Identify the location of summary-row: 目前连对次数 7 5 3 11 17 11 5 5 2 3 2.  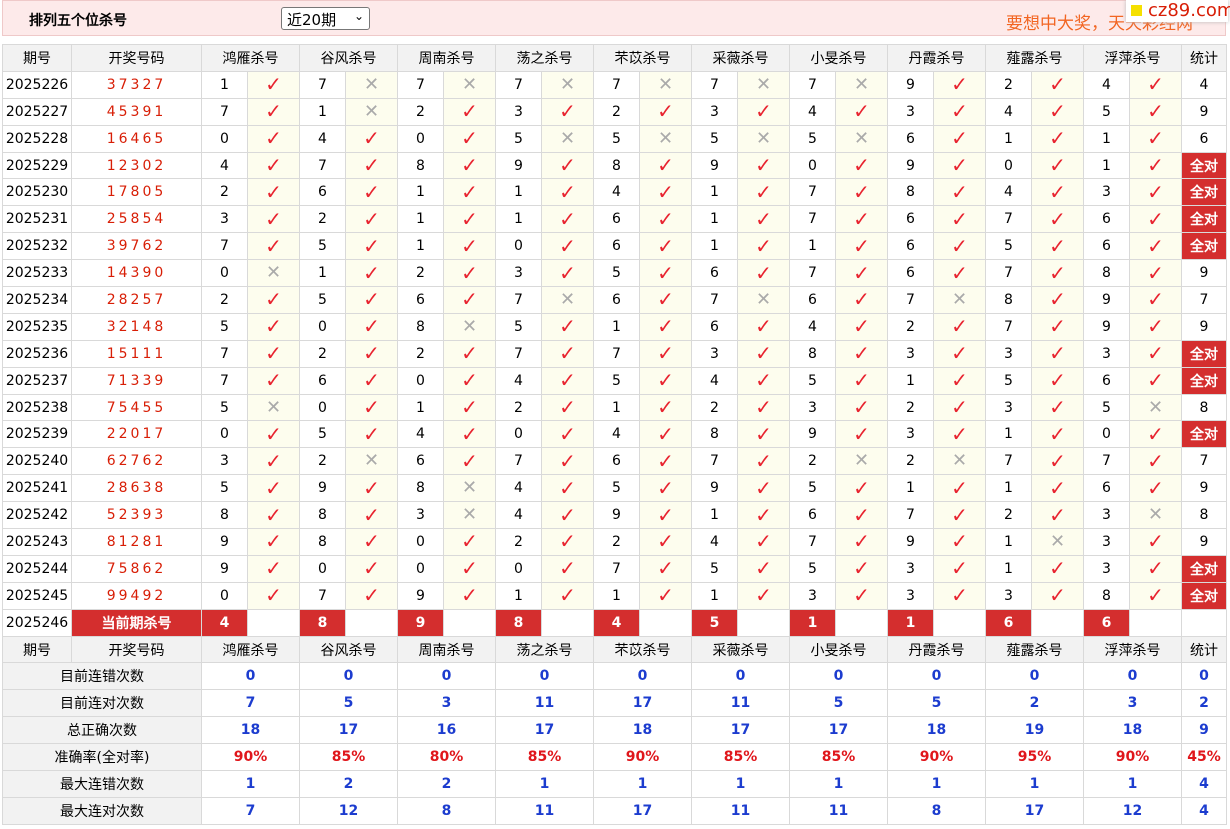
(614, 703).